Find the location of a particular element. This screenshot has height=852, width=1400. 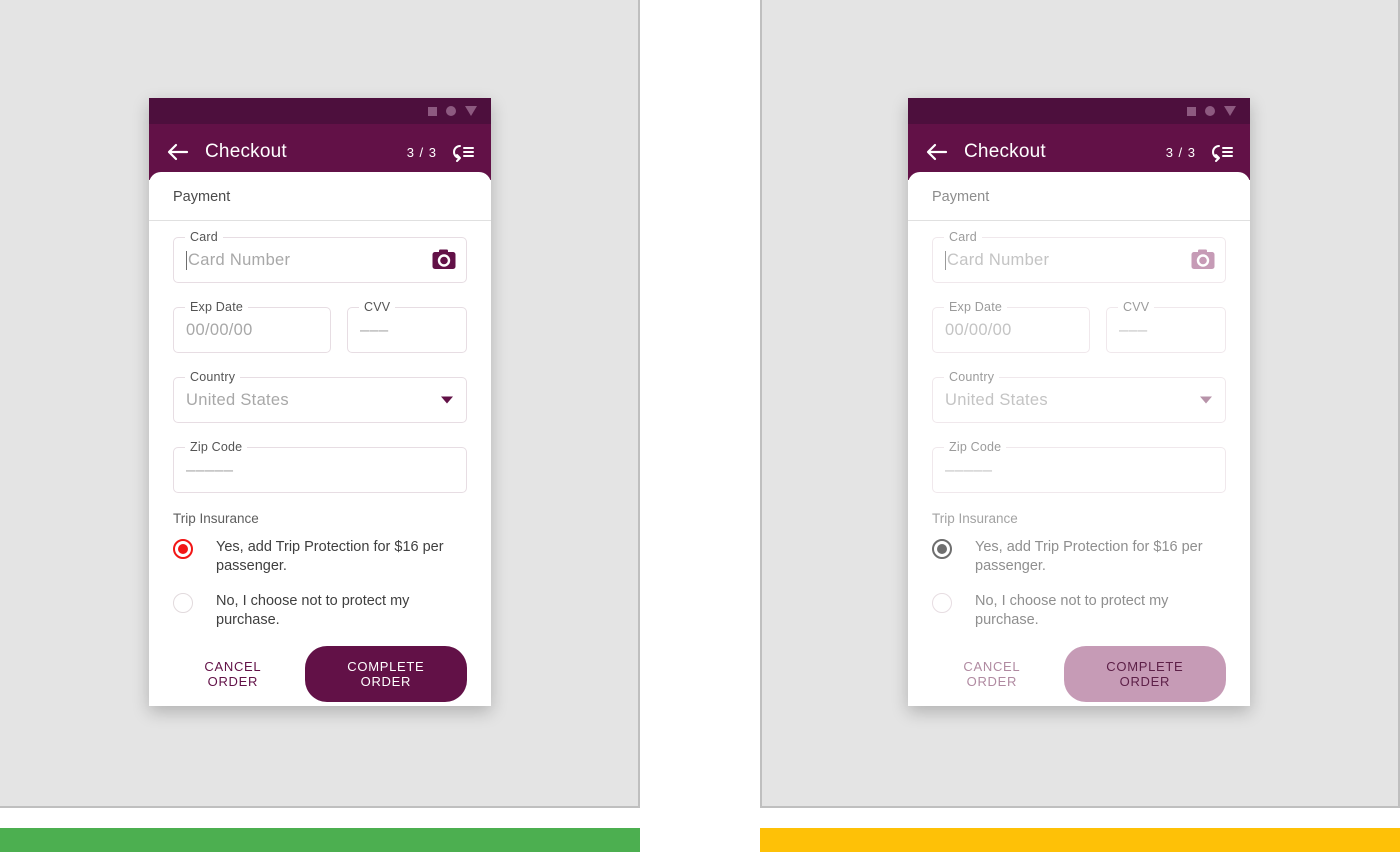

status-bar-warning is located at coordinates (1080, 840).